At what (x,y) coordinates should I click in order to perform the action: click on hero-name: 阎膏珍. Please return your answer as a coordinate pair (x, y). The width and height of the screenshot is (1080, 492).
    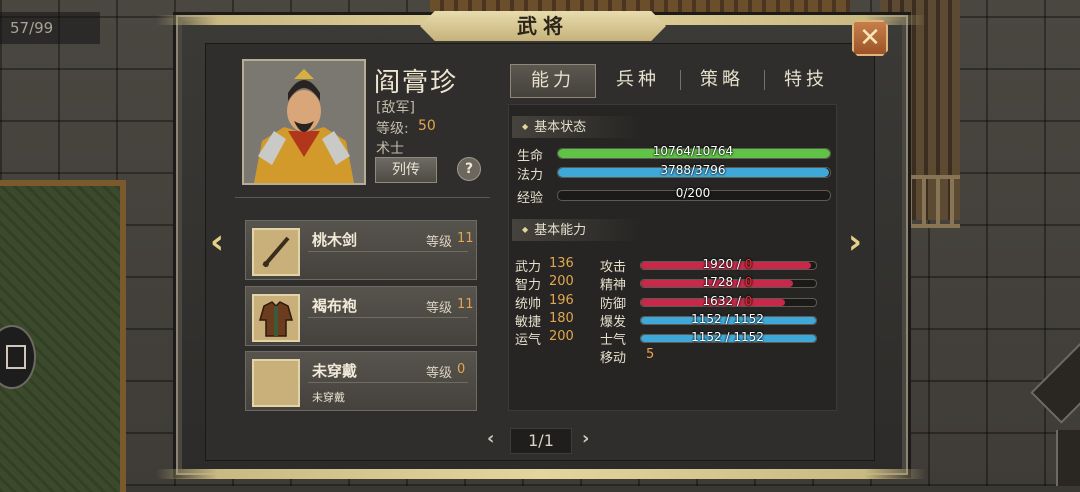
    Looking at the image, I should click on (416, 83).